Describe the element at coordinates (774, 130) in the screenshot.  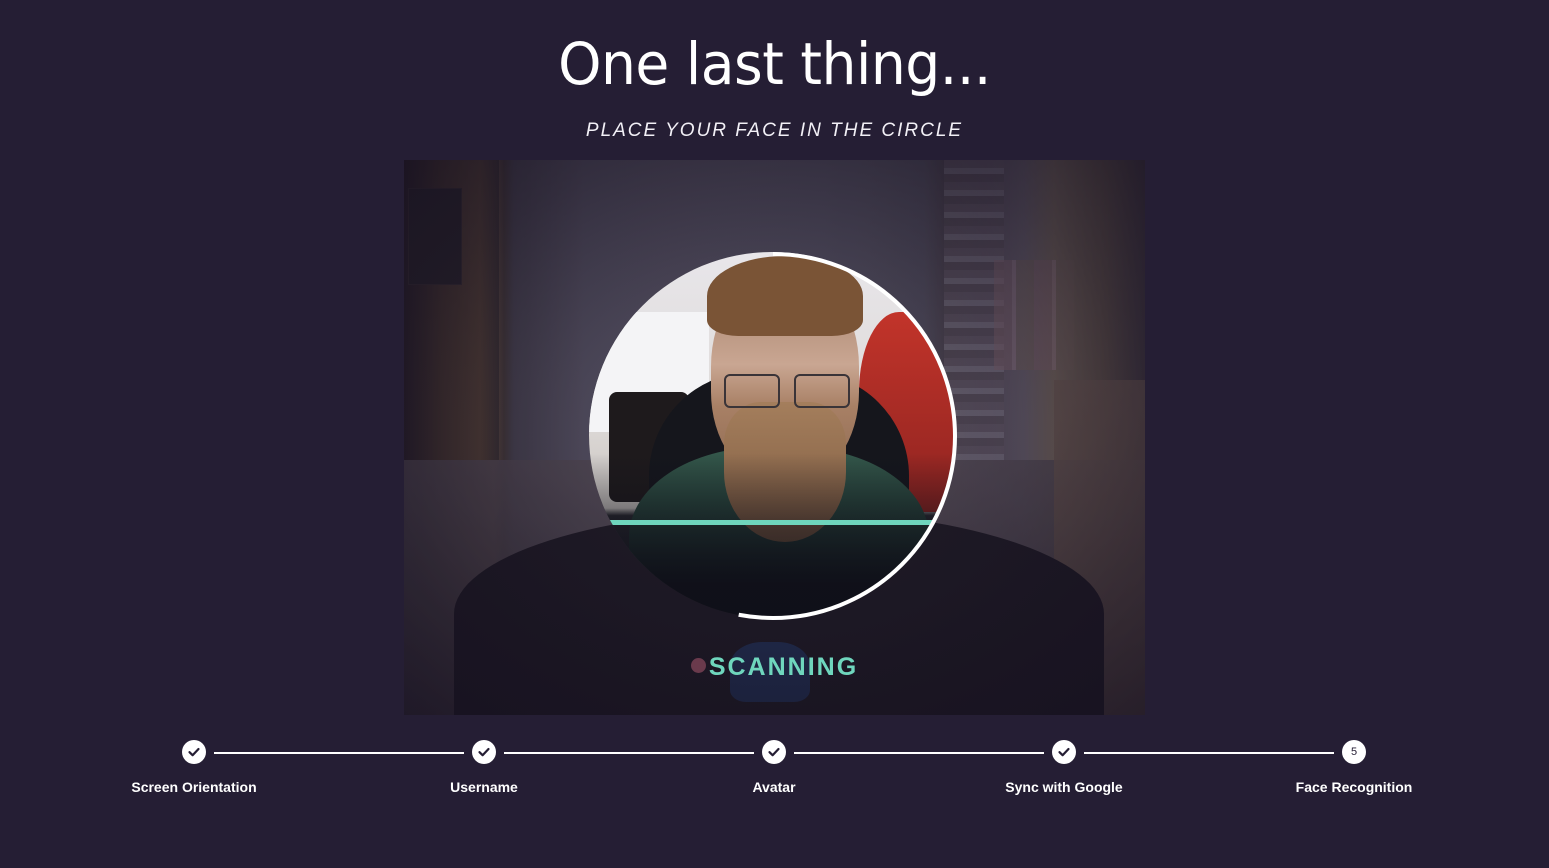
I see `page-subtitle: PLACE YOUR FACE IN THE CIRCLE` at that location.